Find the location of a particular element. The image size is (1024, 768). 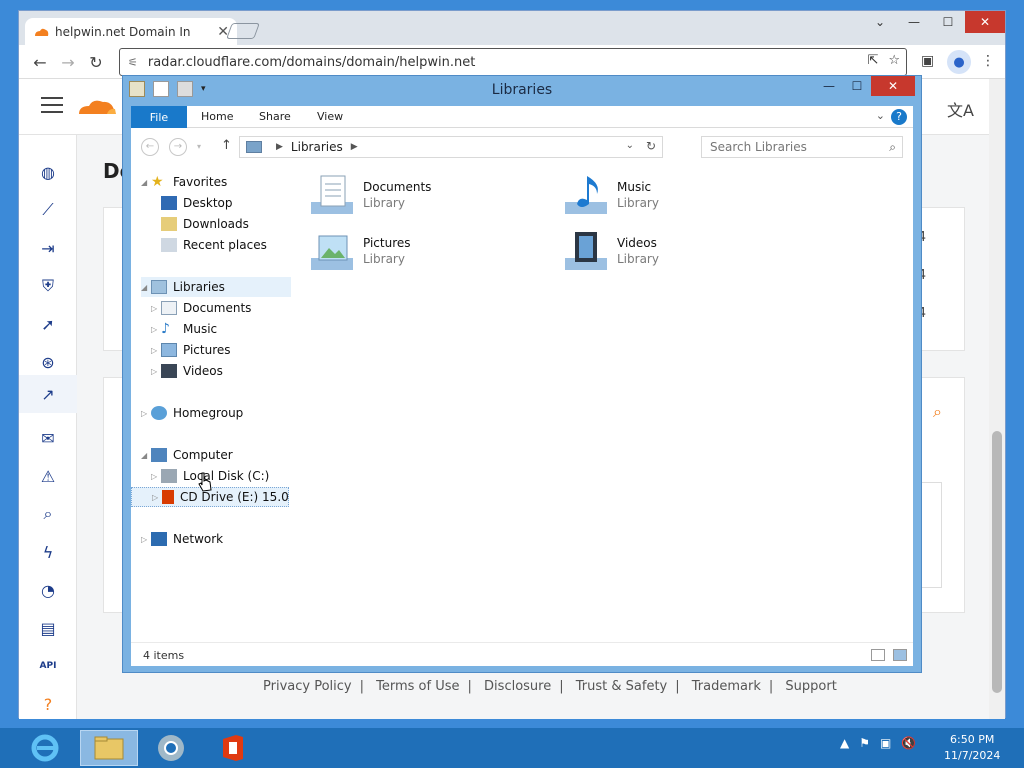

trademark-link: Trademark is located at coordinates (726, 686).